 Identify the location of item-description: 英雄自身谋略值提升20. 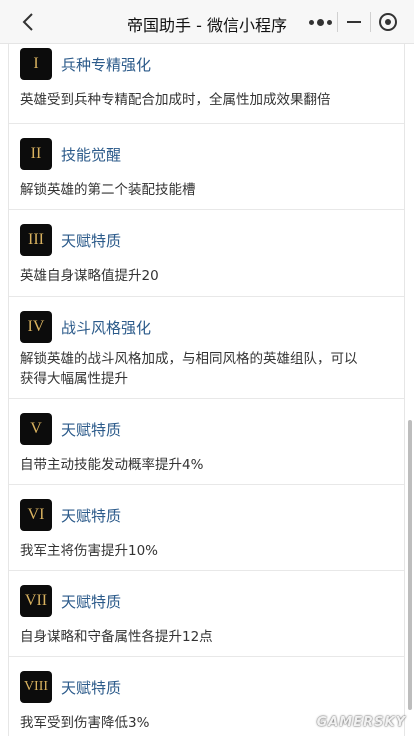
(89, 276).